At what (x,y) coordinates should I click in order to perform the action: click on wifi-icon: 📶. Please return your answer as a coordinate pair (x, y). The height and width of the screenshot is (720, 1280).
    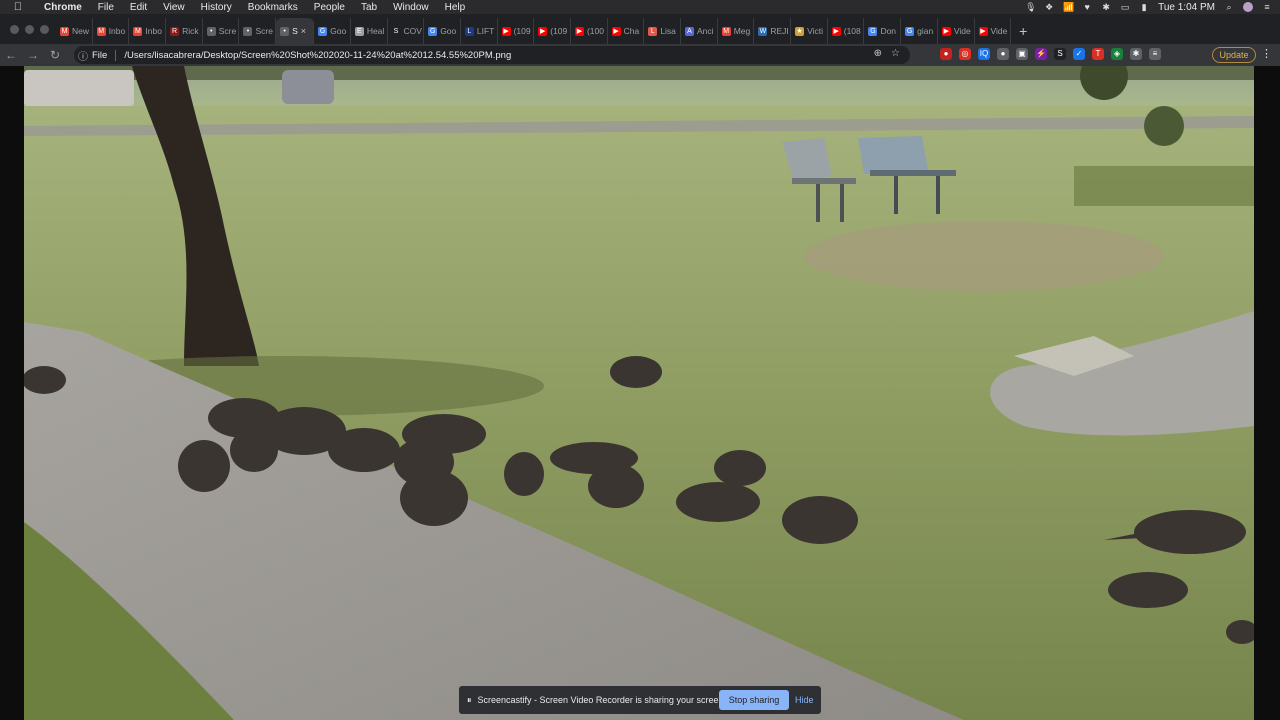
    Looking at the image, I should click on (1068, 7).